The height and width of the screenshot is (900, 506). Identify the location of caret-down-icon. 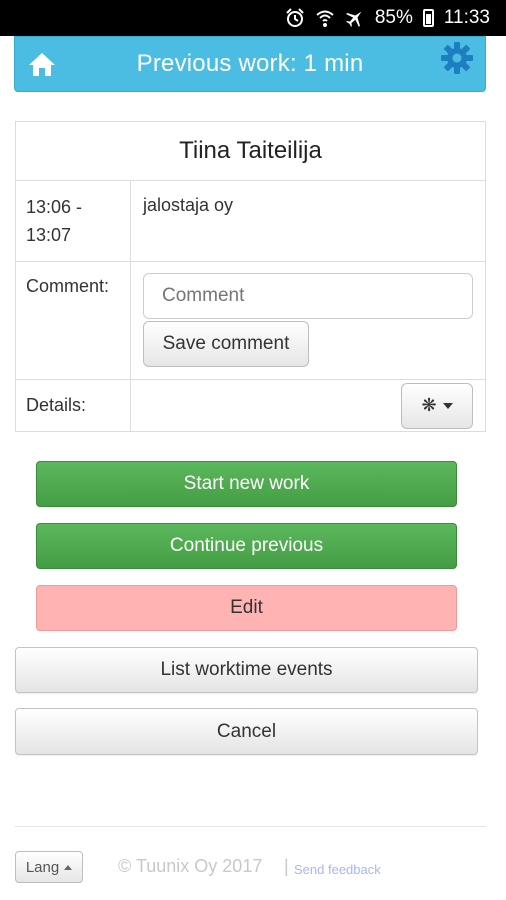
(447, 405).